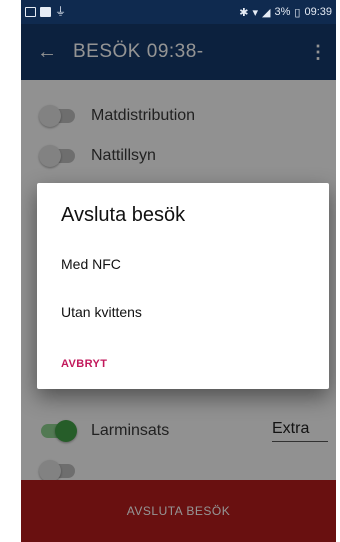 The image size is (340, 542). What do you see at coordinates (297, 12) in the screenshot?
I see `battery-icon: ▯` at bounding box center [297, 12].